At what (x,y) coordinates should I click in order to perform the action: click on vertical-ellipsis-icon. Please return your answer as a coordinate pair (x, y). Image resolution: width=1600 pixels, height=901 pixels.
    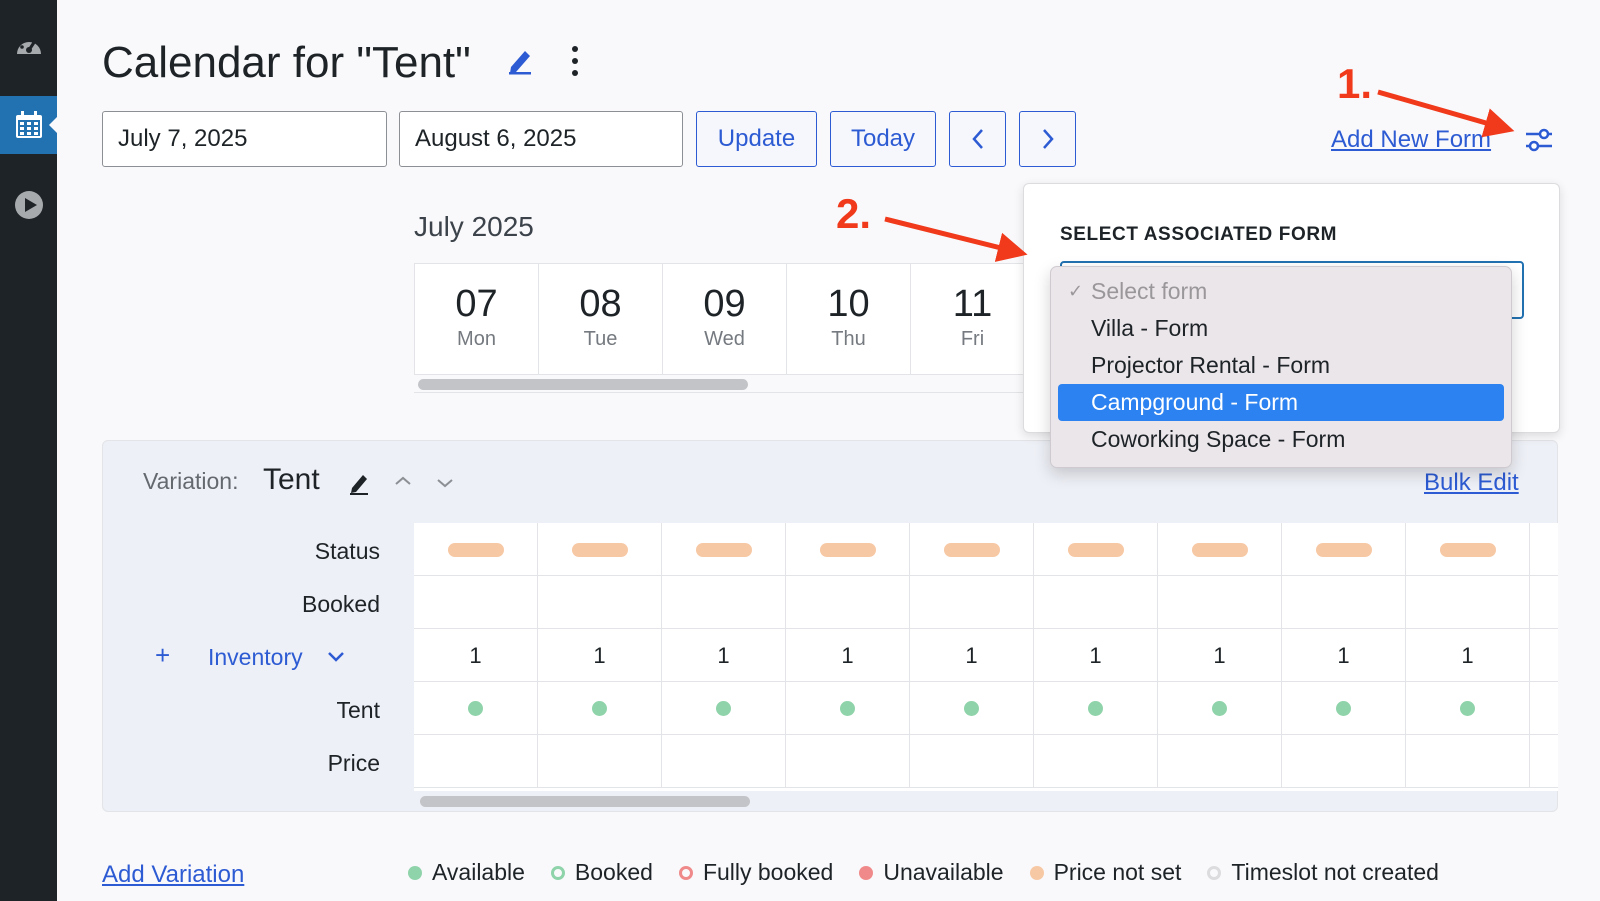
    Looking at the image, I should click on (575, 61).